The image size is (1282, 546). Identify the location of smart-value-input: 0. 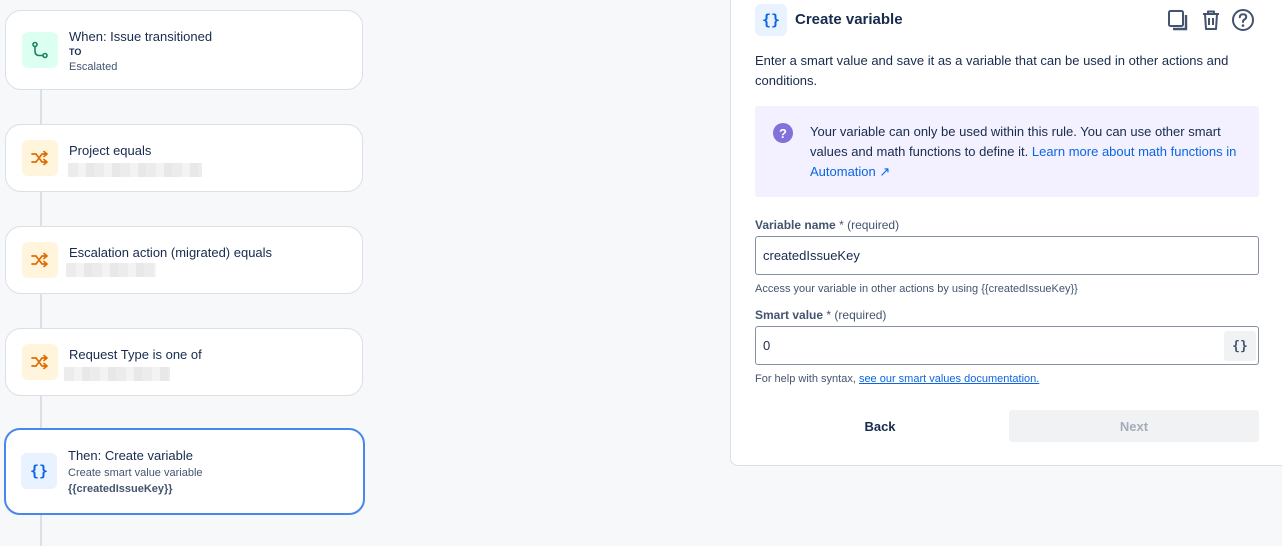
(1007, 345).